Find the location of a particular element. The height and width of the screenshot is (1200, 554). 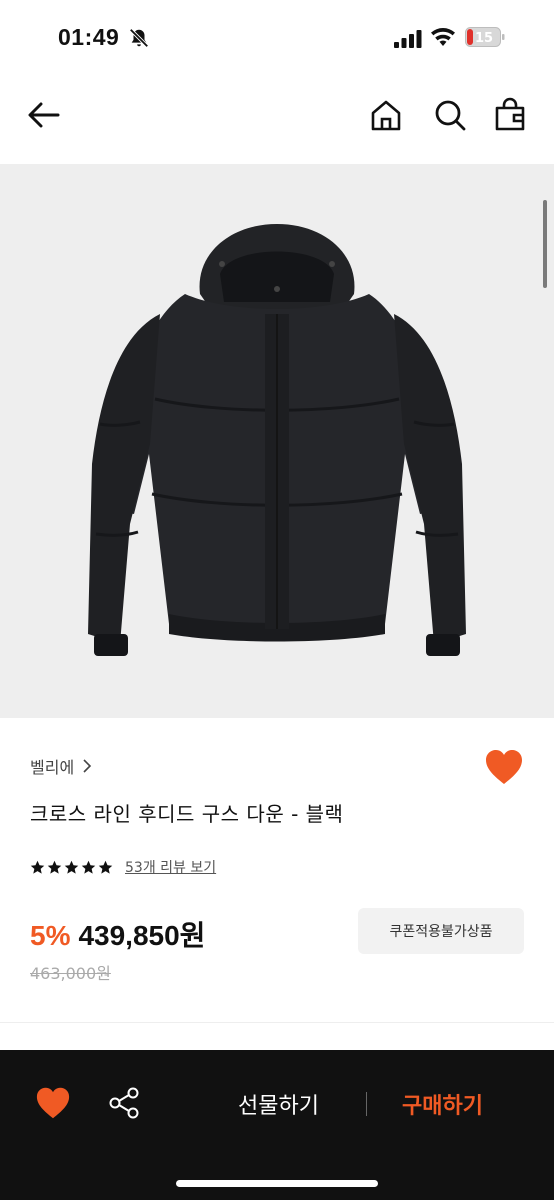

gift-button: 선물하기 is located at coordinates (278, 1104).